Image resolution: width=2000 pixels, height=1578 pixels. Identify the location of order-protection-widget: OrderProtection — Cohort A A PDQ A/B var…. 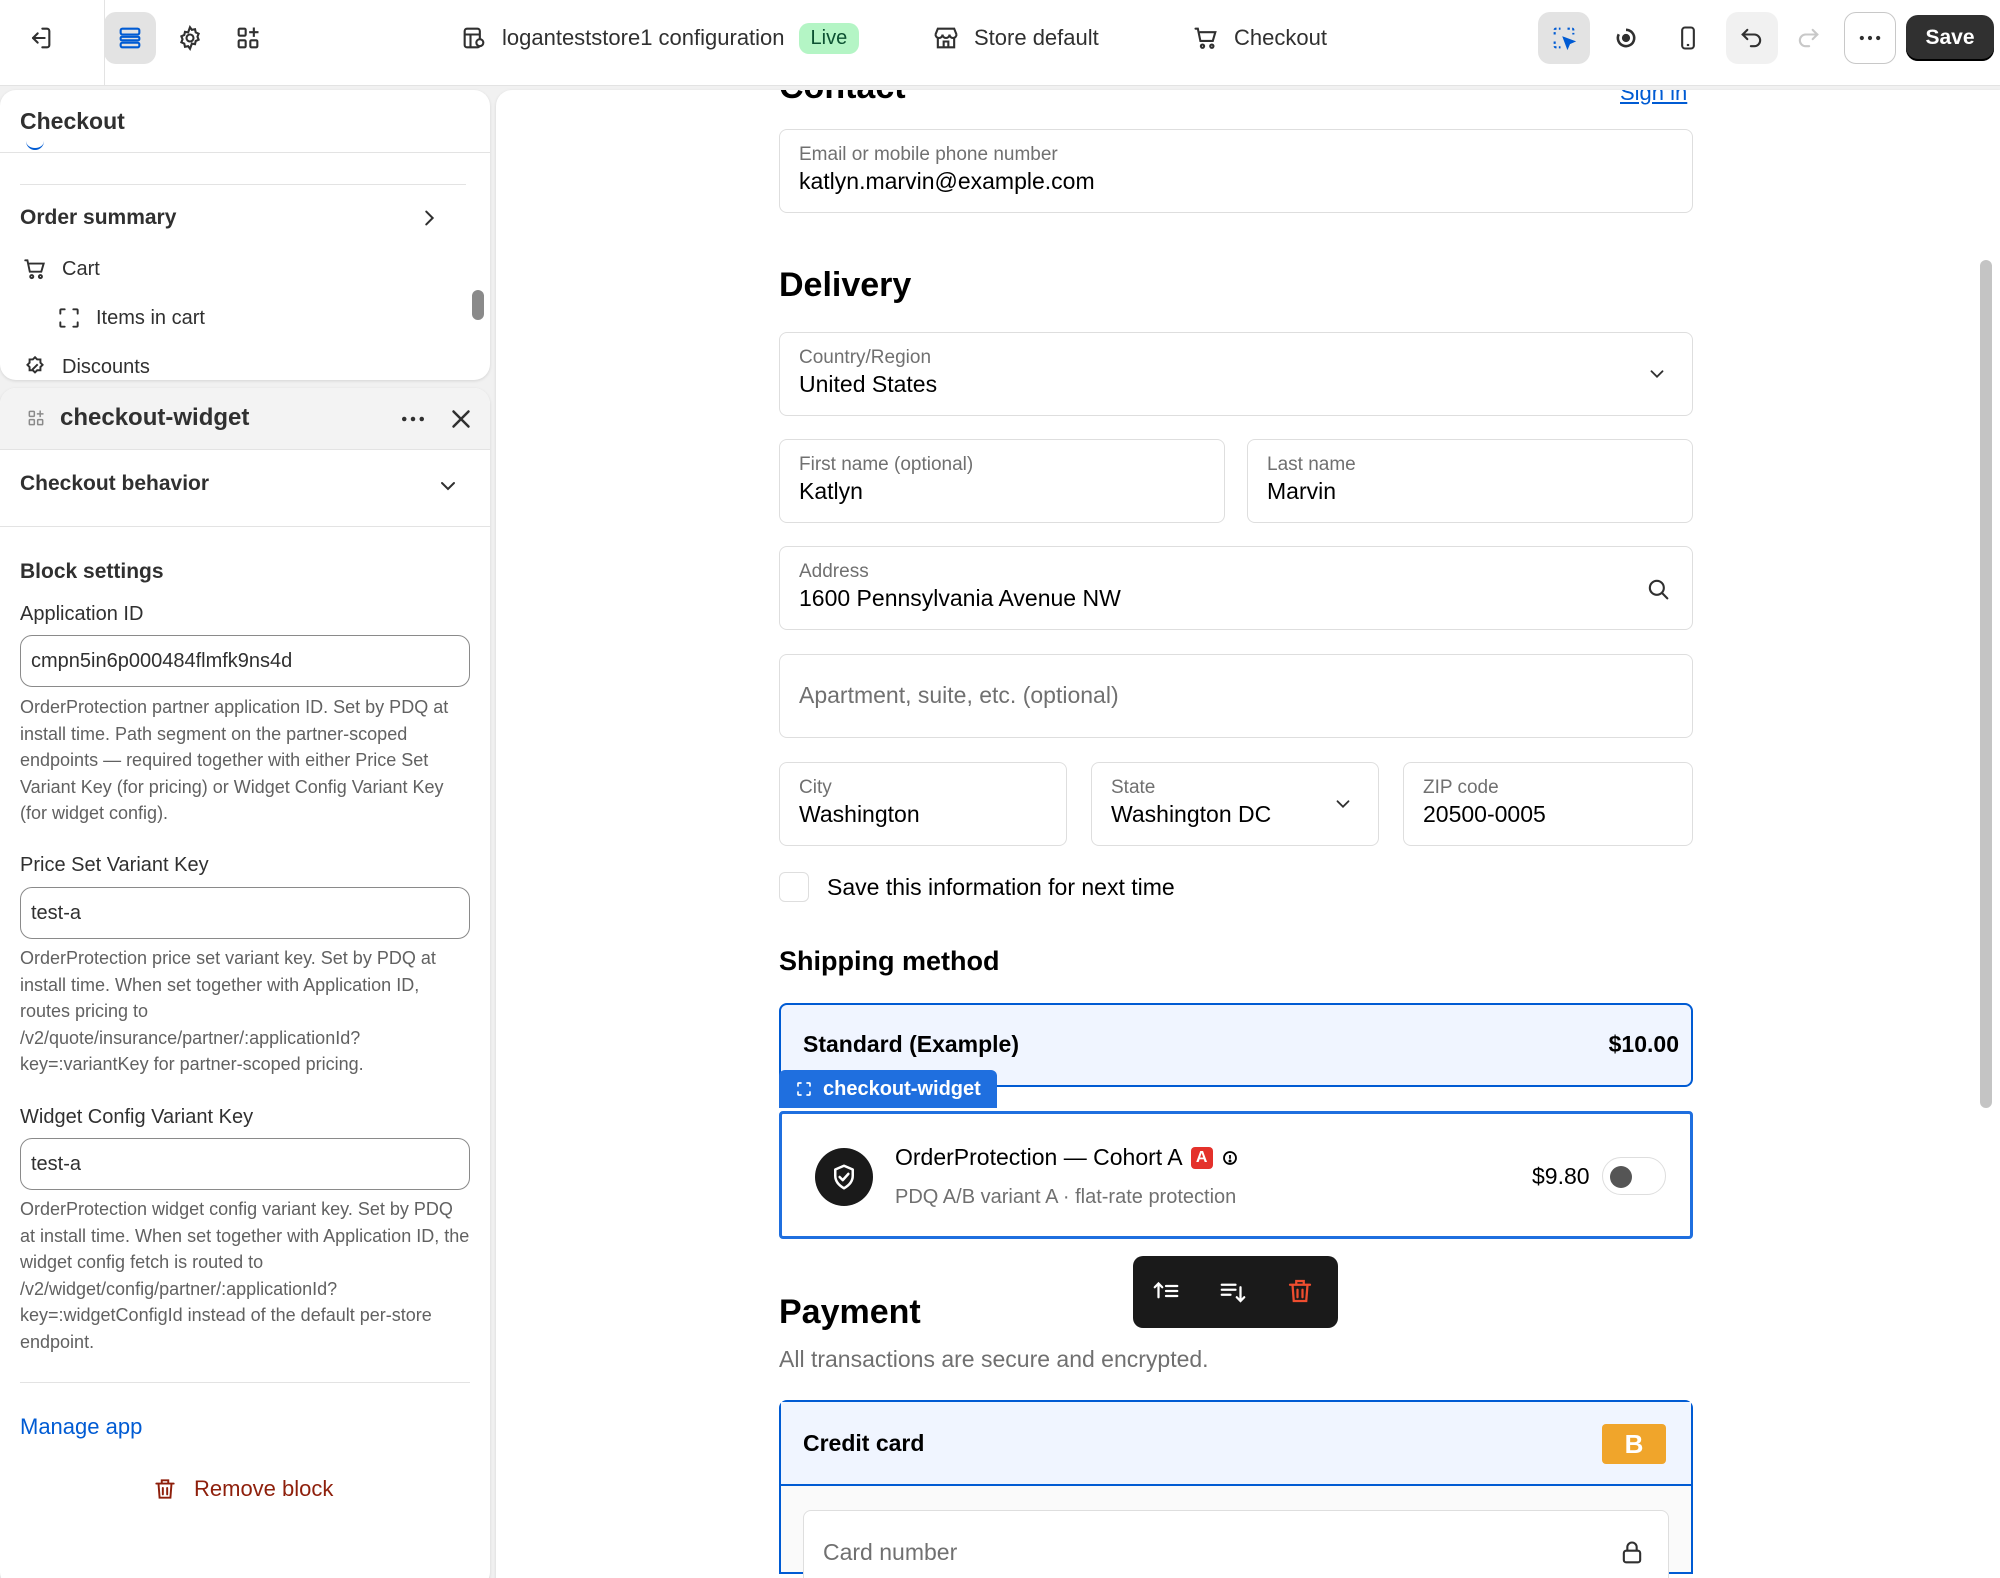
(1236, 1175).